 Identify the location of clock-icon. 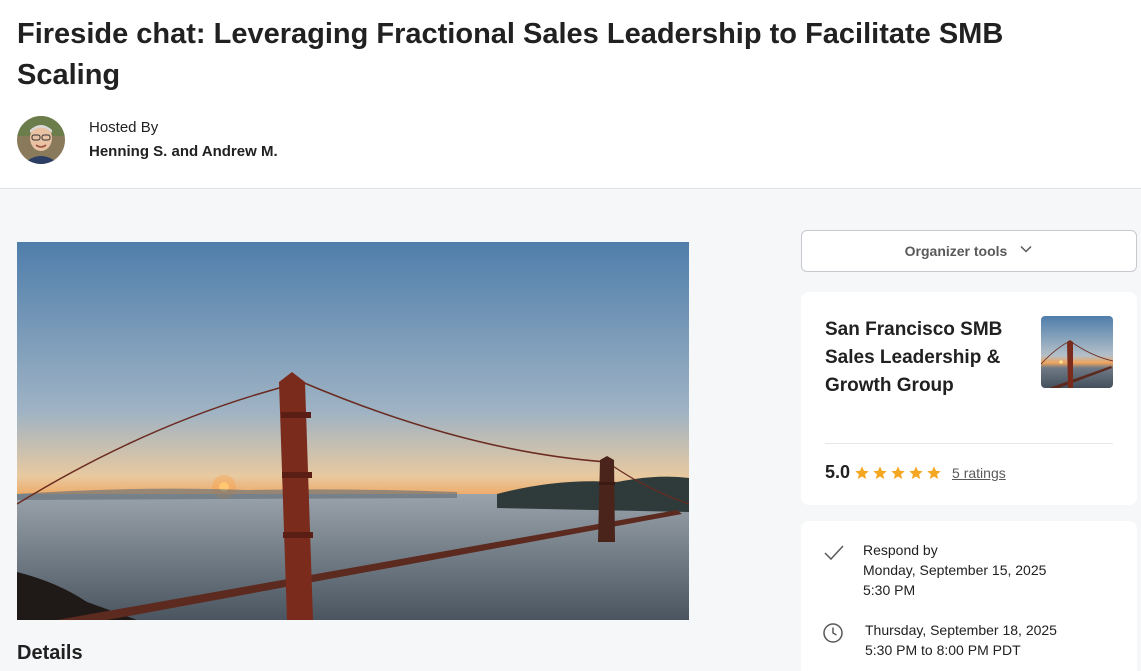
(833, 633).